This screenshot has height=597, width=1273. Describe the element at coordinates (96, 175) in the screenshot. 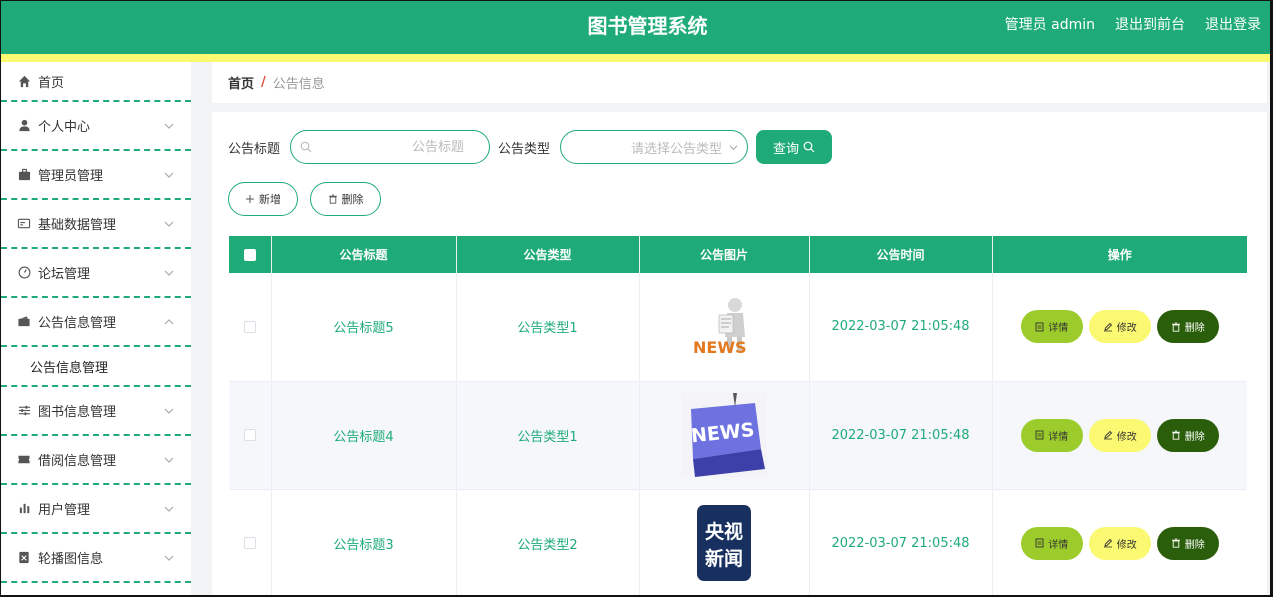

I see `sidebar-item-admin-management: 管理员管理` at that location.